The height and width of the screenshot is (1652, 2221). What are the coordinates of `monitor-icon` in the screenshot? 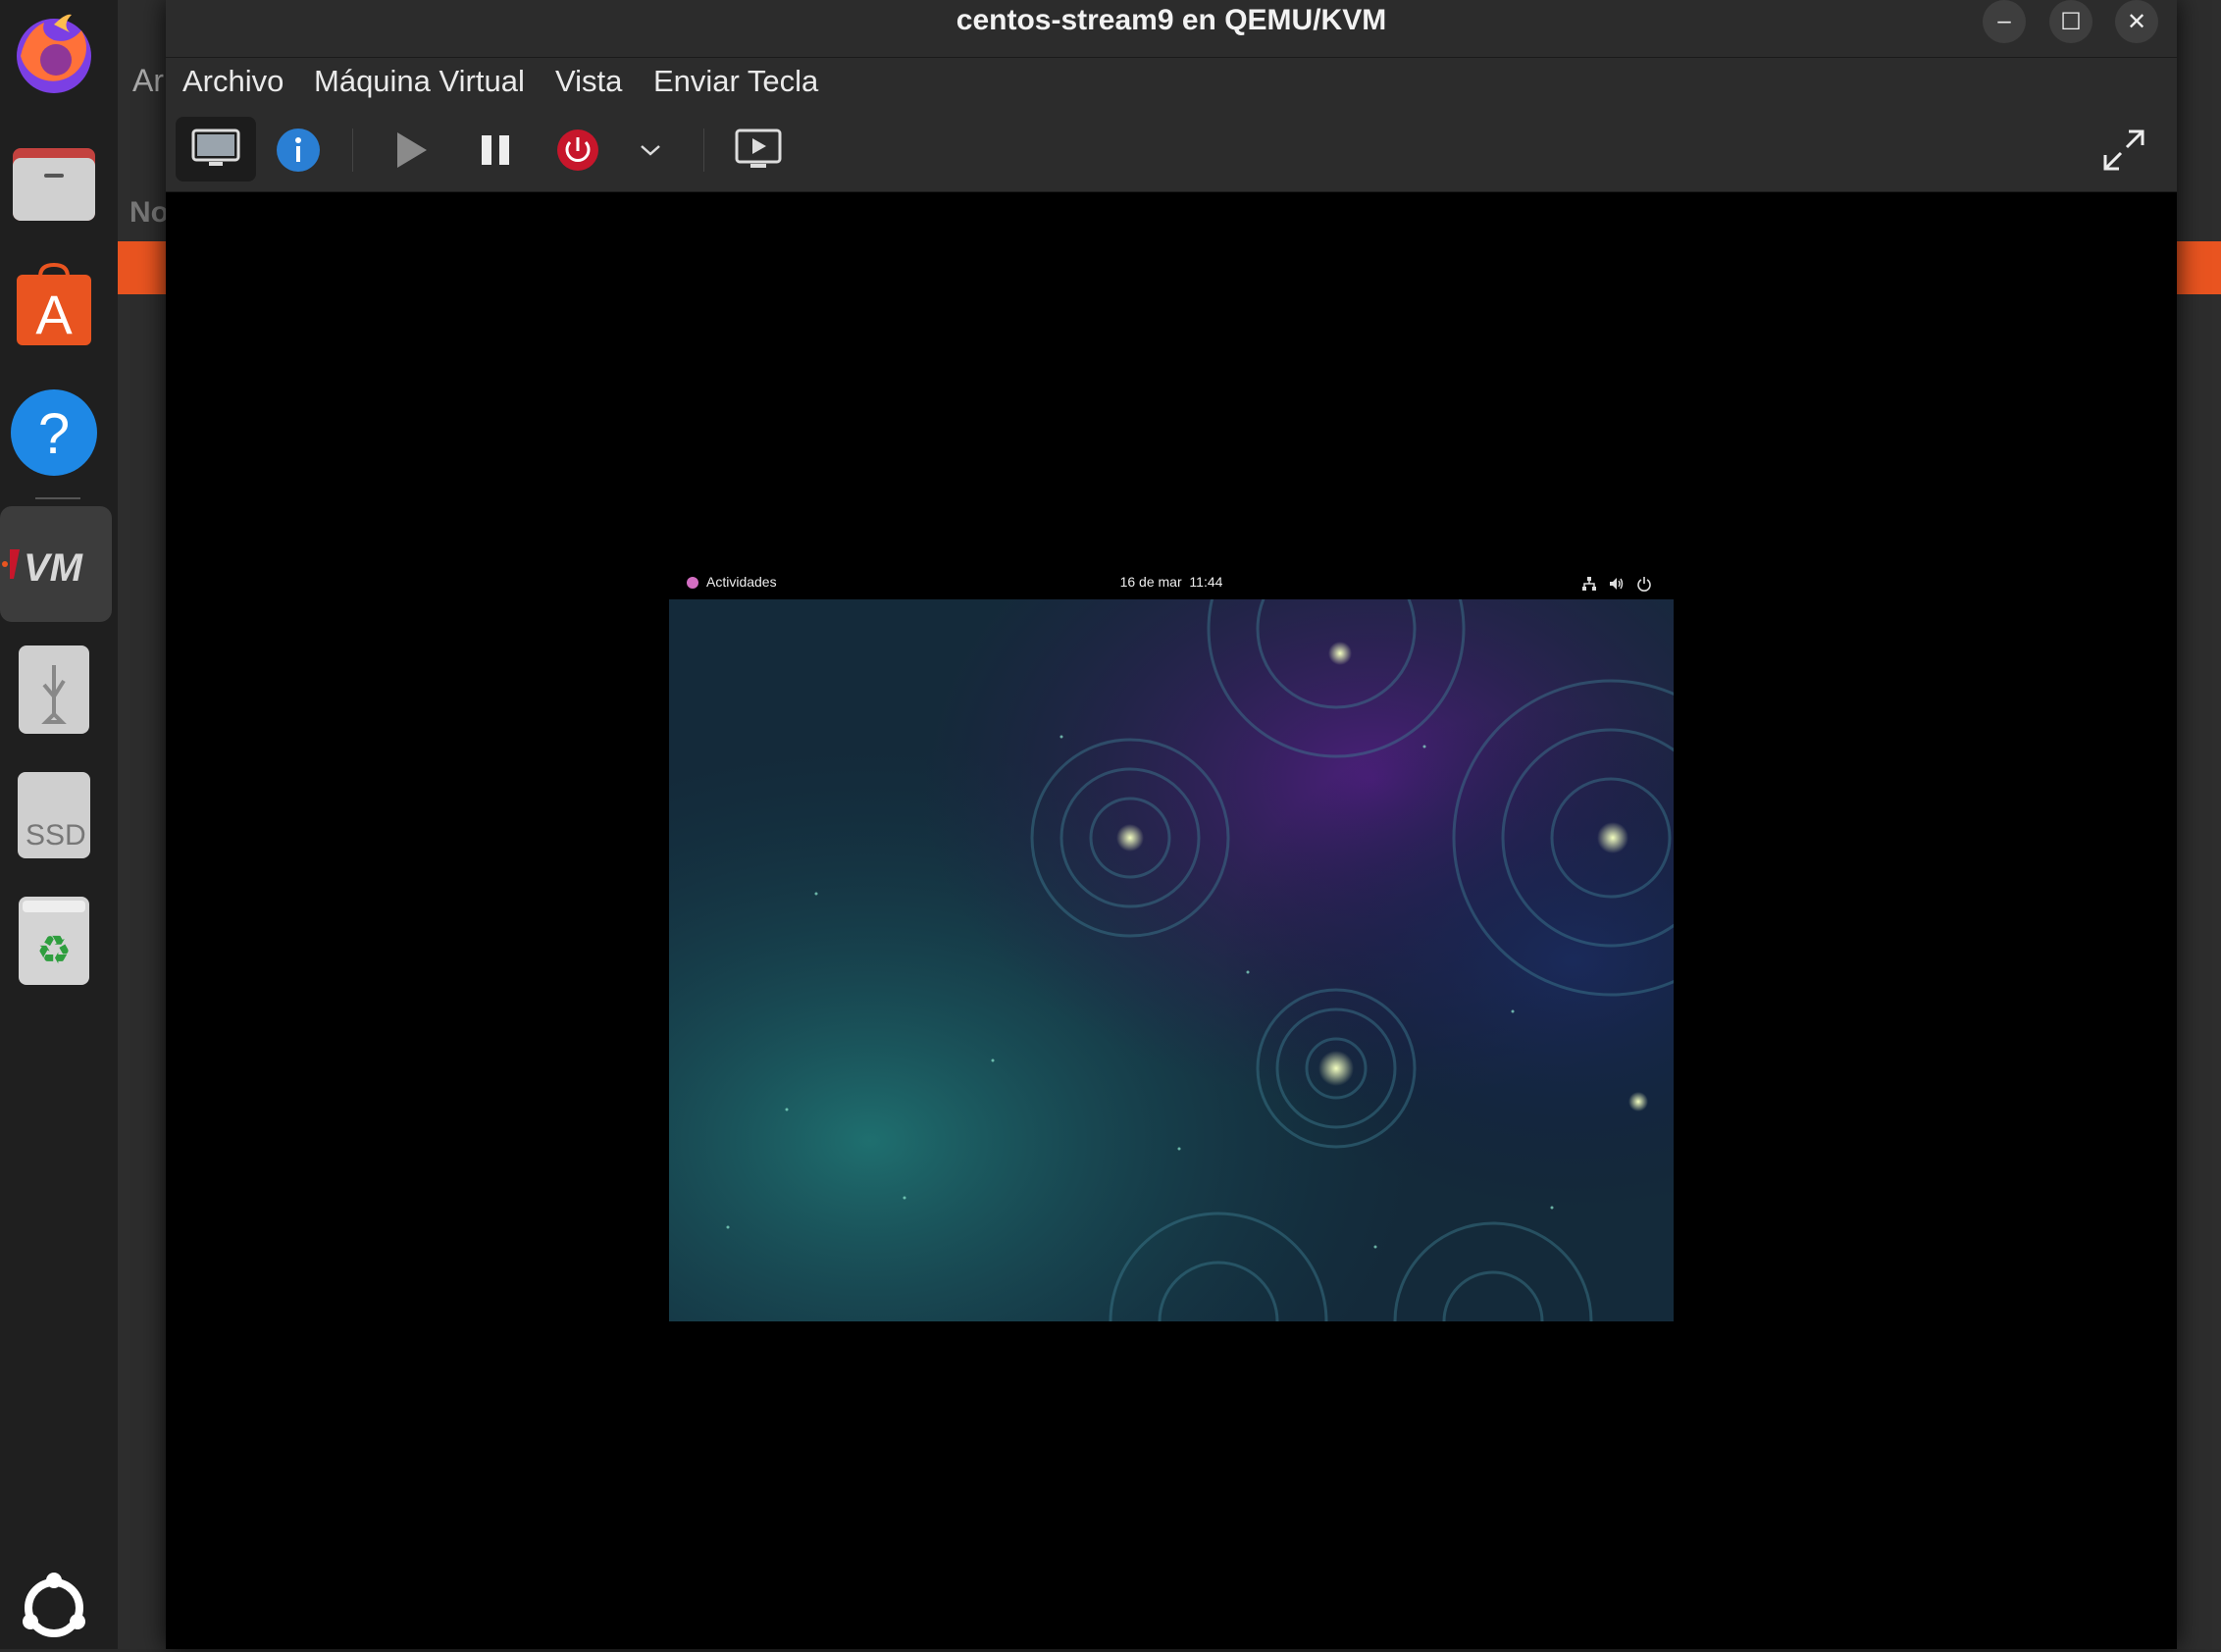 It's located at (216, 147).